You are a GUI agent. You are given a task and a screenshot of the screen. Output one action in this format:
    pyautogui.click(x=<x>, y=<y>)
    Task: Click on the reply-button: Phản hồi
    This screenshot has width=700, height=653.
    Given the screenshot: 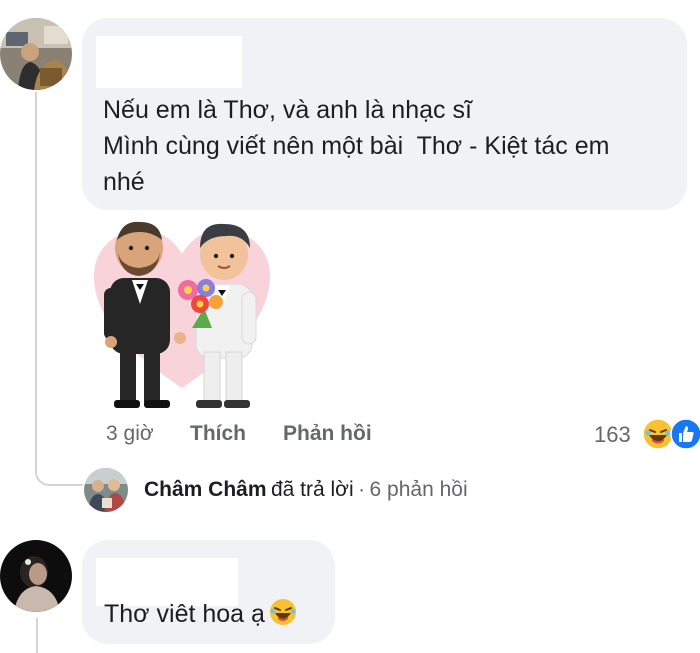 What is the action you would take?
    pyautogui.click(x=327, y=434)
    